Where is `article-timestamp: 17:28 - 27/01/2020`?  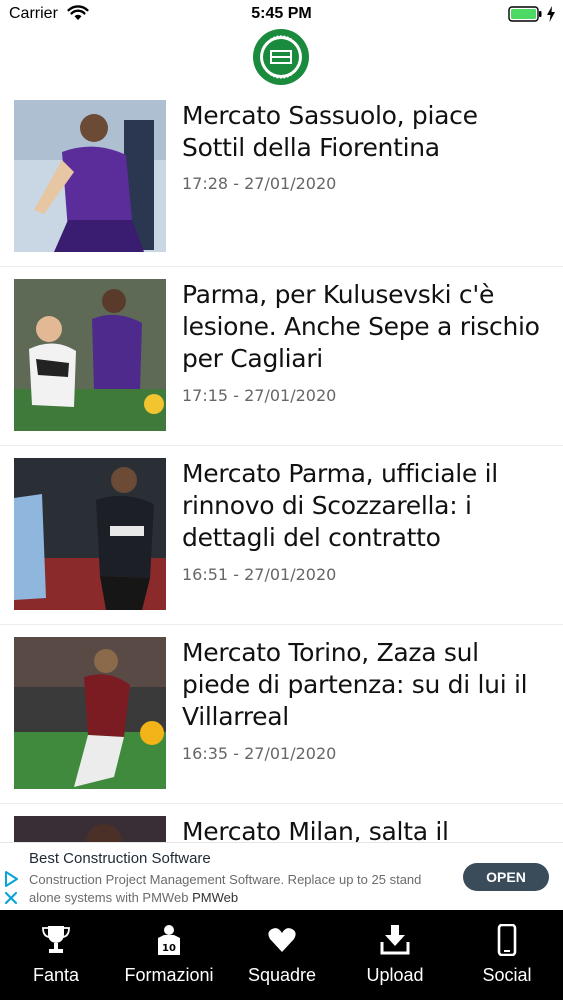 article-timestamp: 17:28 - 27/01/2020 is located at coordinates (259, 183).